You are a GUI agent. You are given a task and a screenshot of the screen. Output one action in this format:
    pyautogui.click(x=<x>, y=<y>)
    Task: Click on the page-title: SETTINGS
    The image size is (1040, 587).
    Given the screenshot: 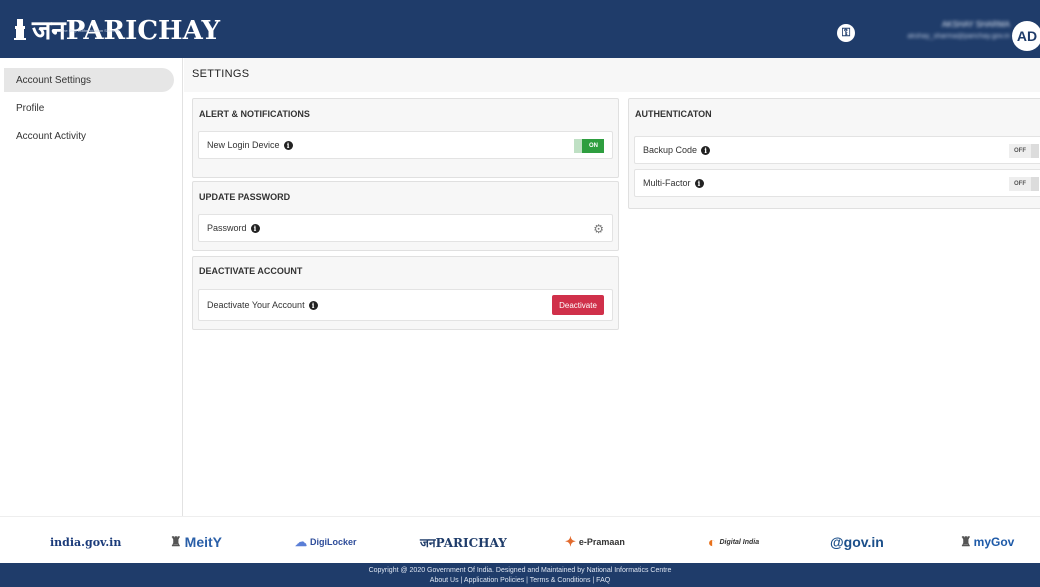 What is the action you would take?
    pyautogui.click(x=221, y=74)
    